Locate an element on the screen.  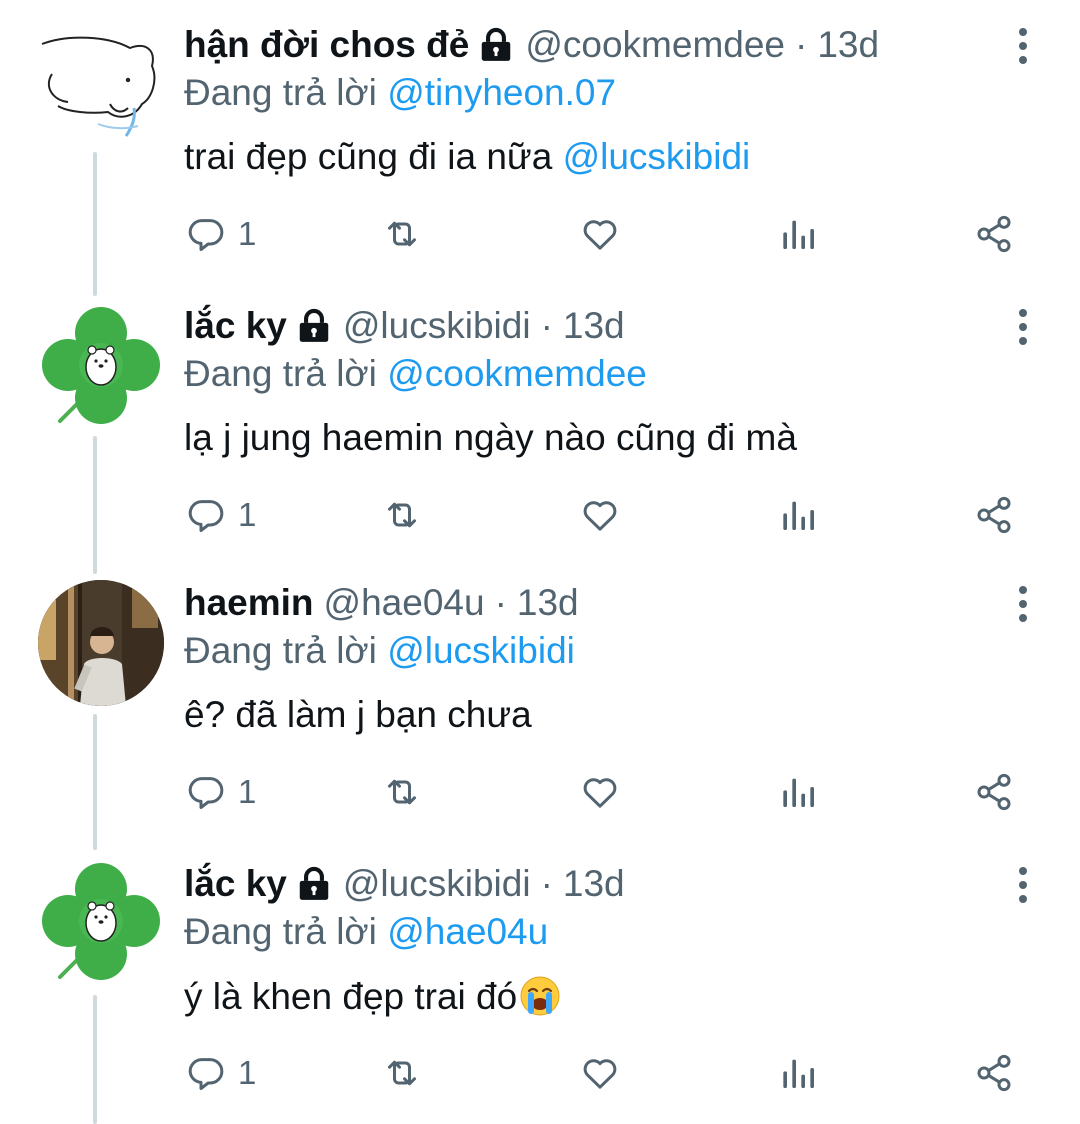
tweet-text-content: ê? đã làm j bạn chưa is located at coordinates (358, 714).